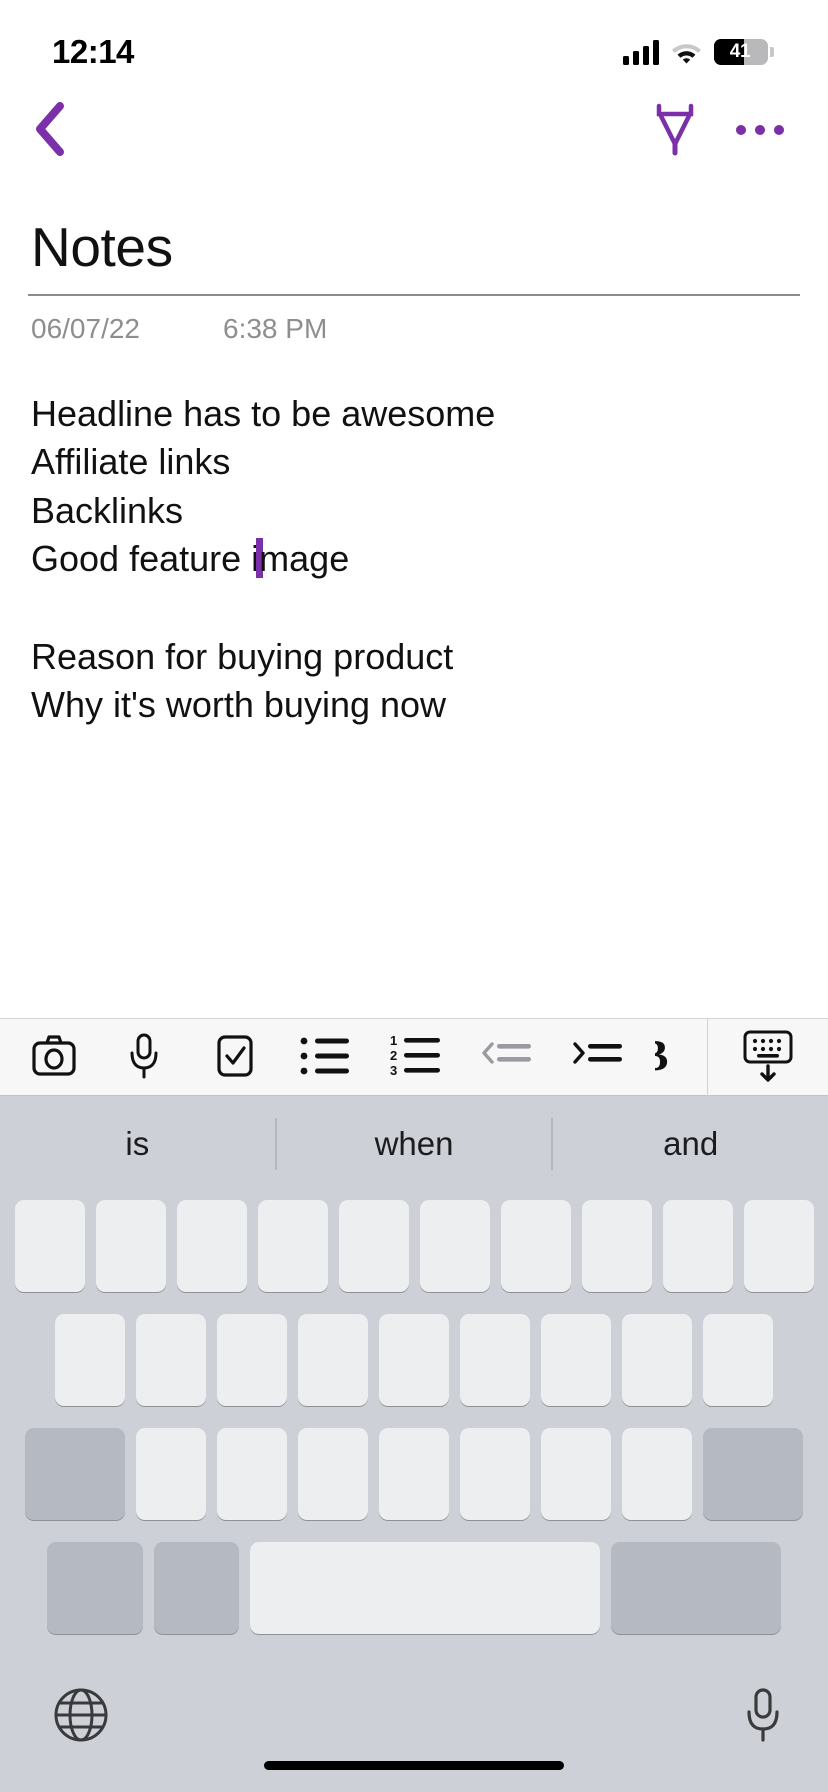 The width and height of the screenshot is (828, 1792). I want to click on wifi-icon, so click(686, 52).